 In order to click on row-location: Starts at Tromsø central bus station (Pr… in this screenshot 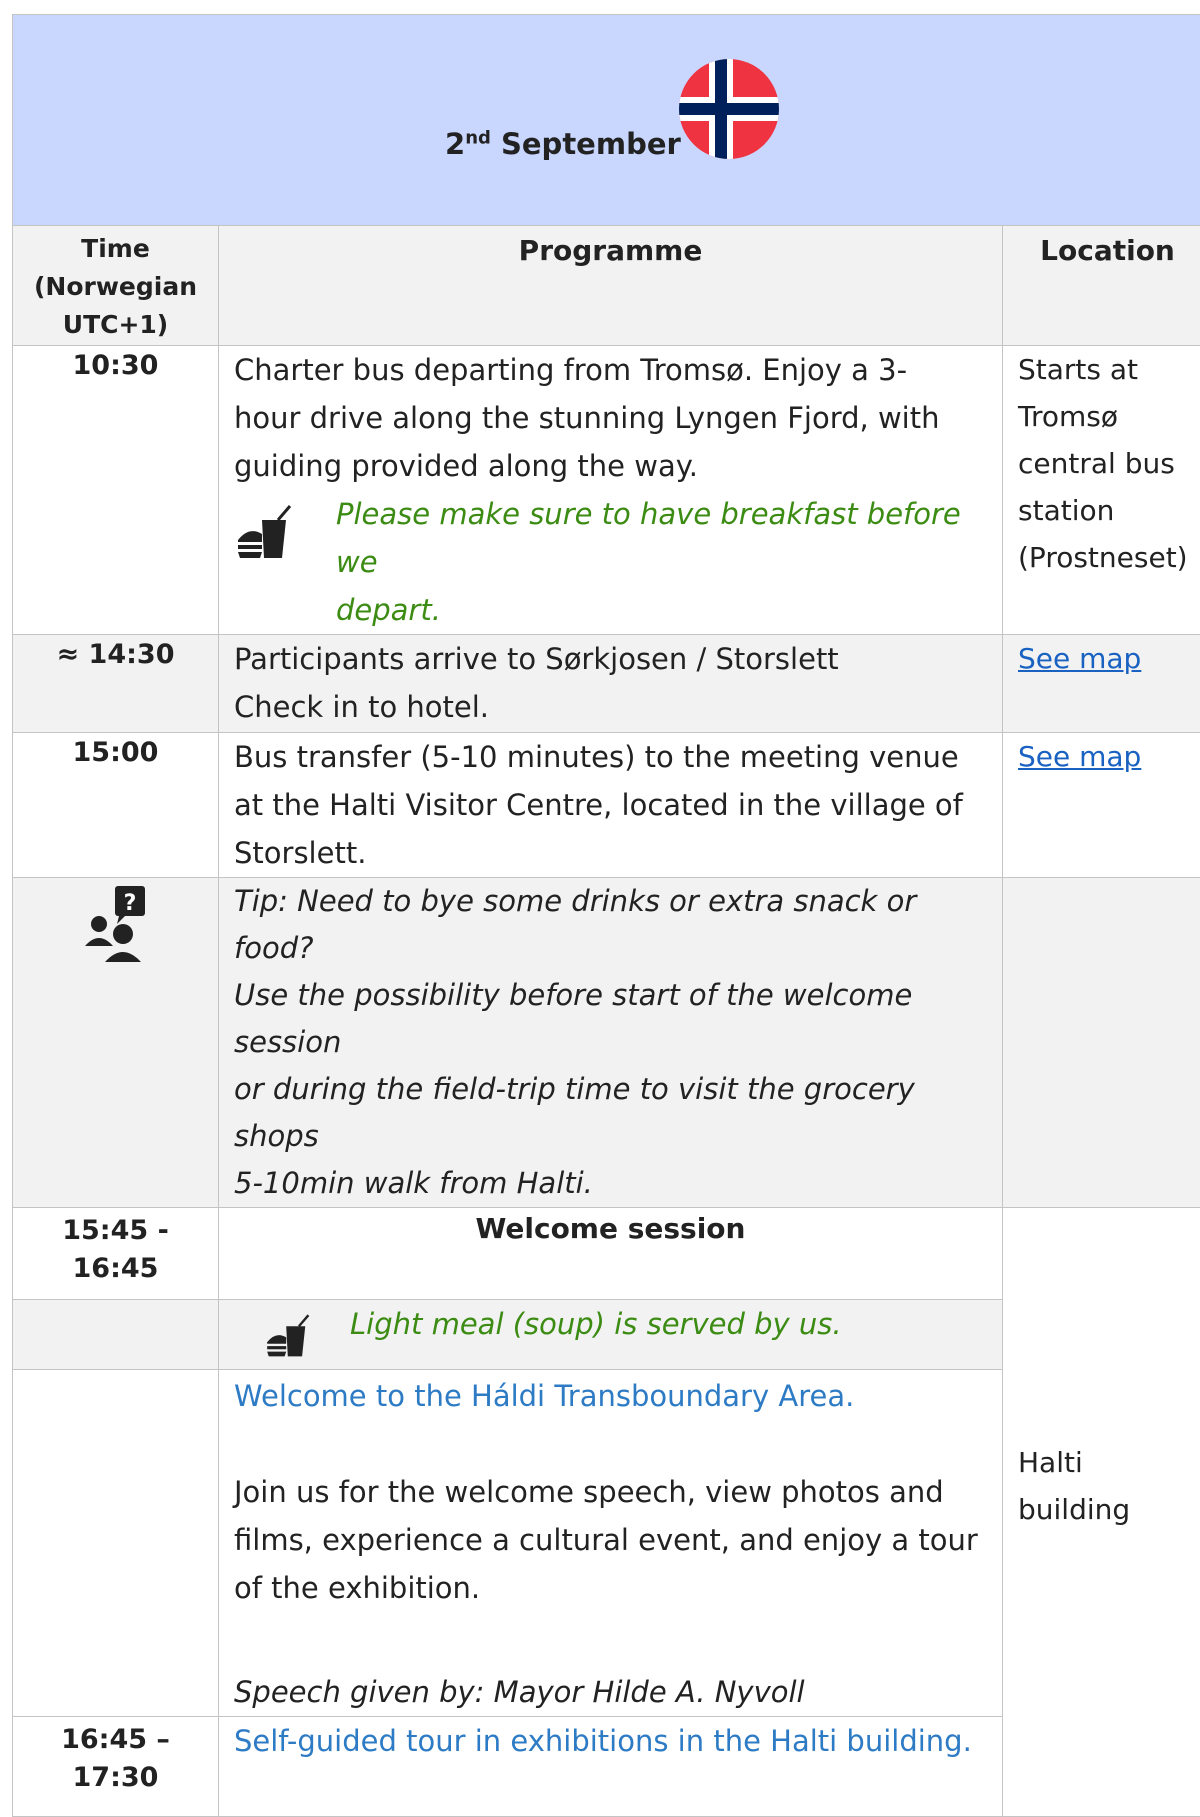, I will do `click(1101, 490)`.